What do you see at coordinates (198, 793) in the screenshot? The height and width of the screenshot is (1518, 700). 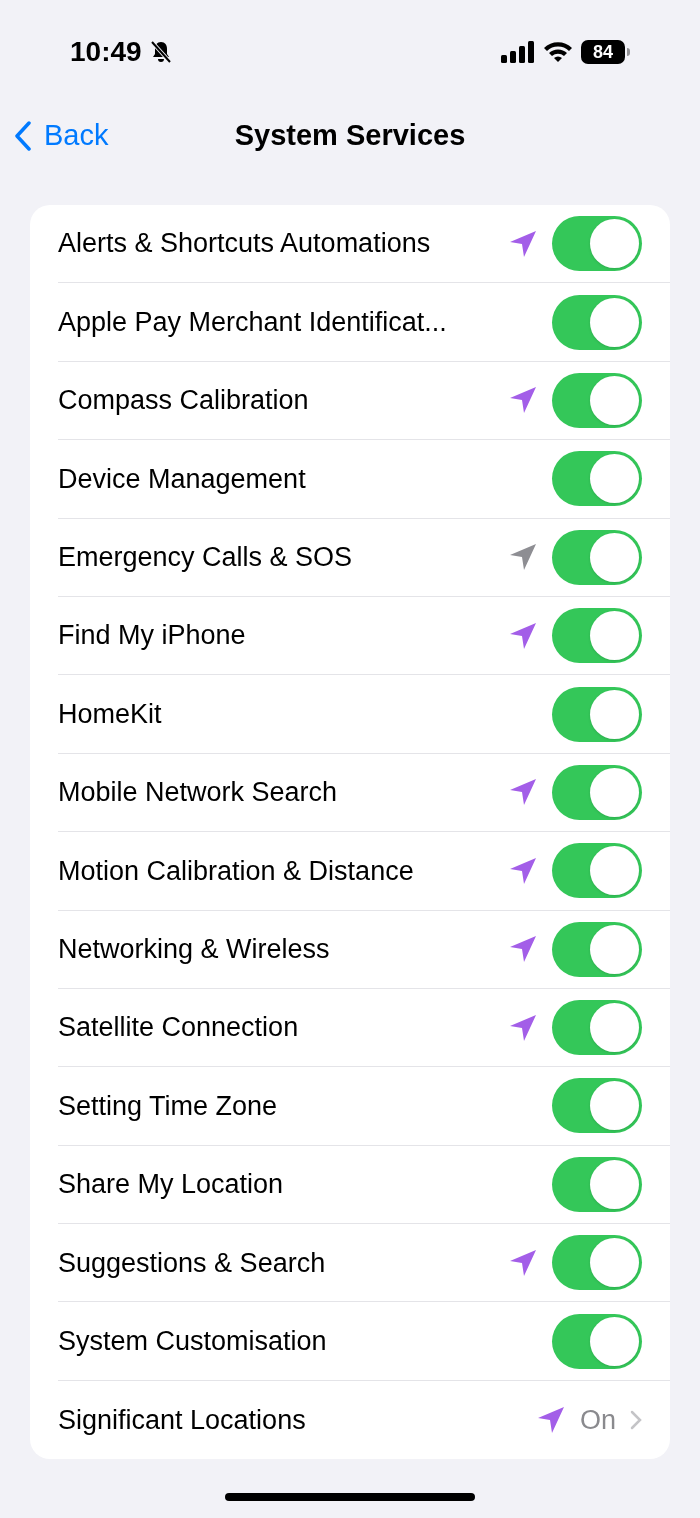 I see `row-label: Mobile Network Search` at bounding box center [198, 793].